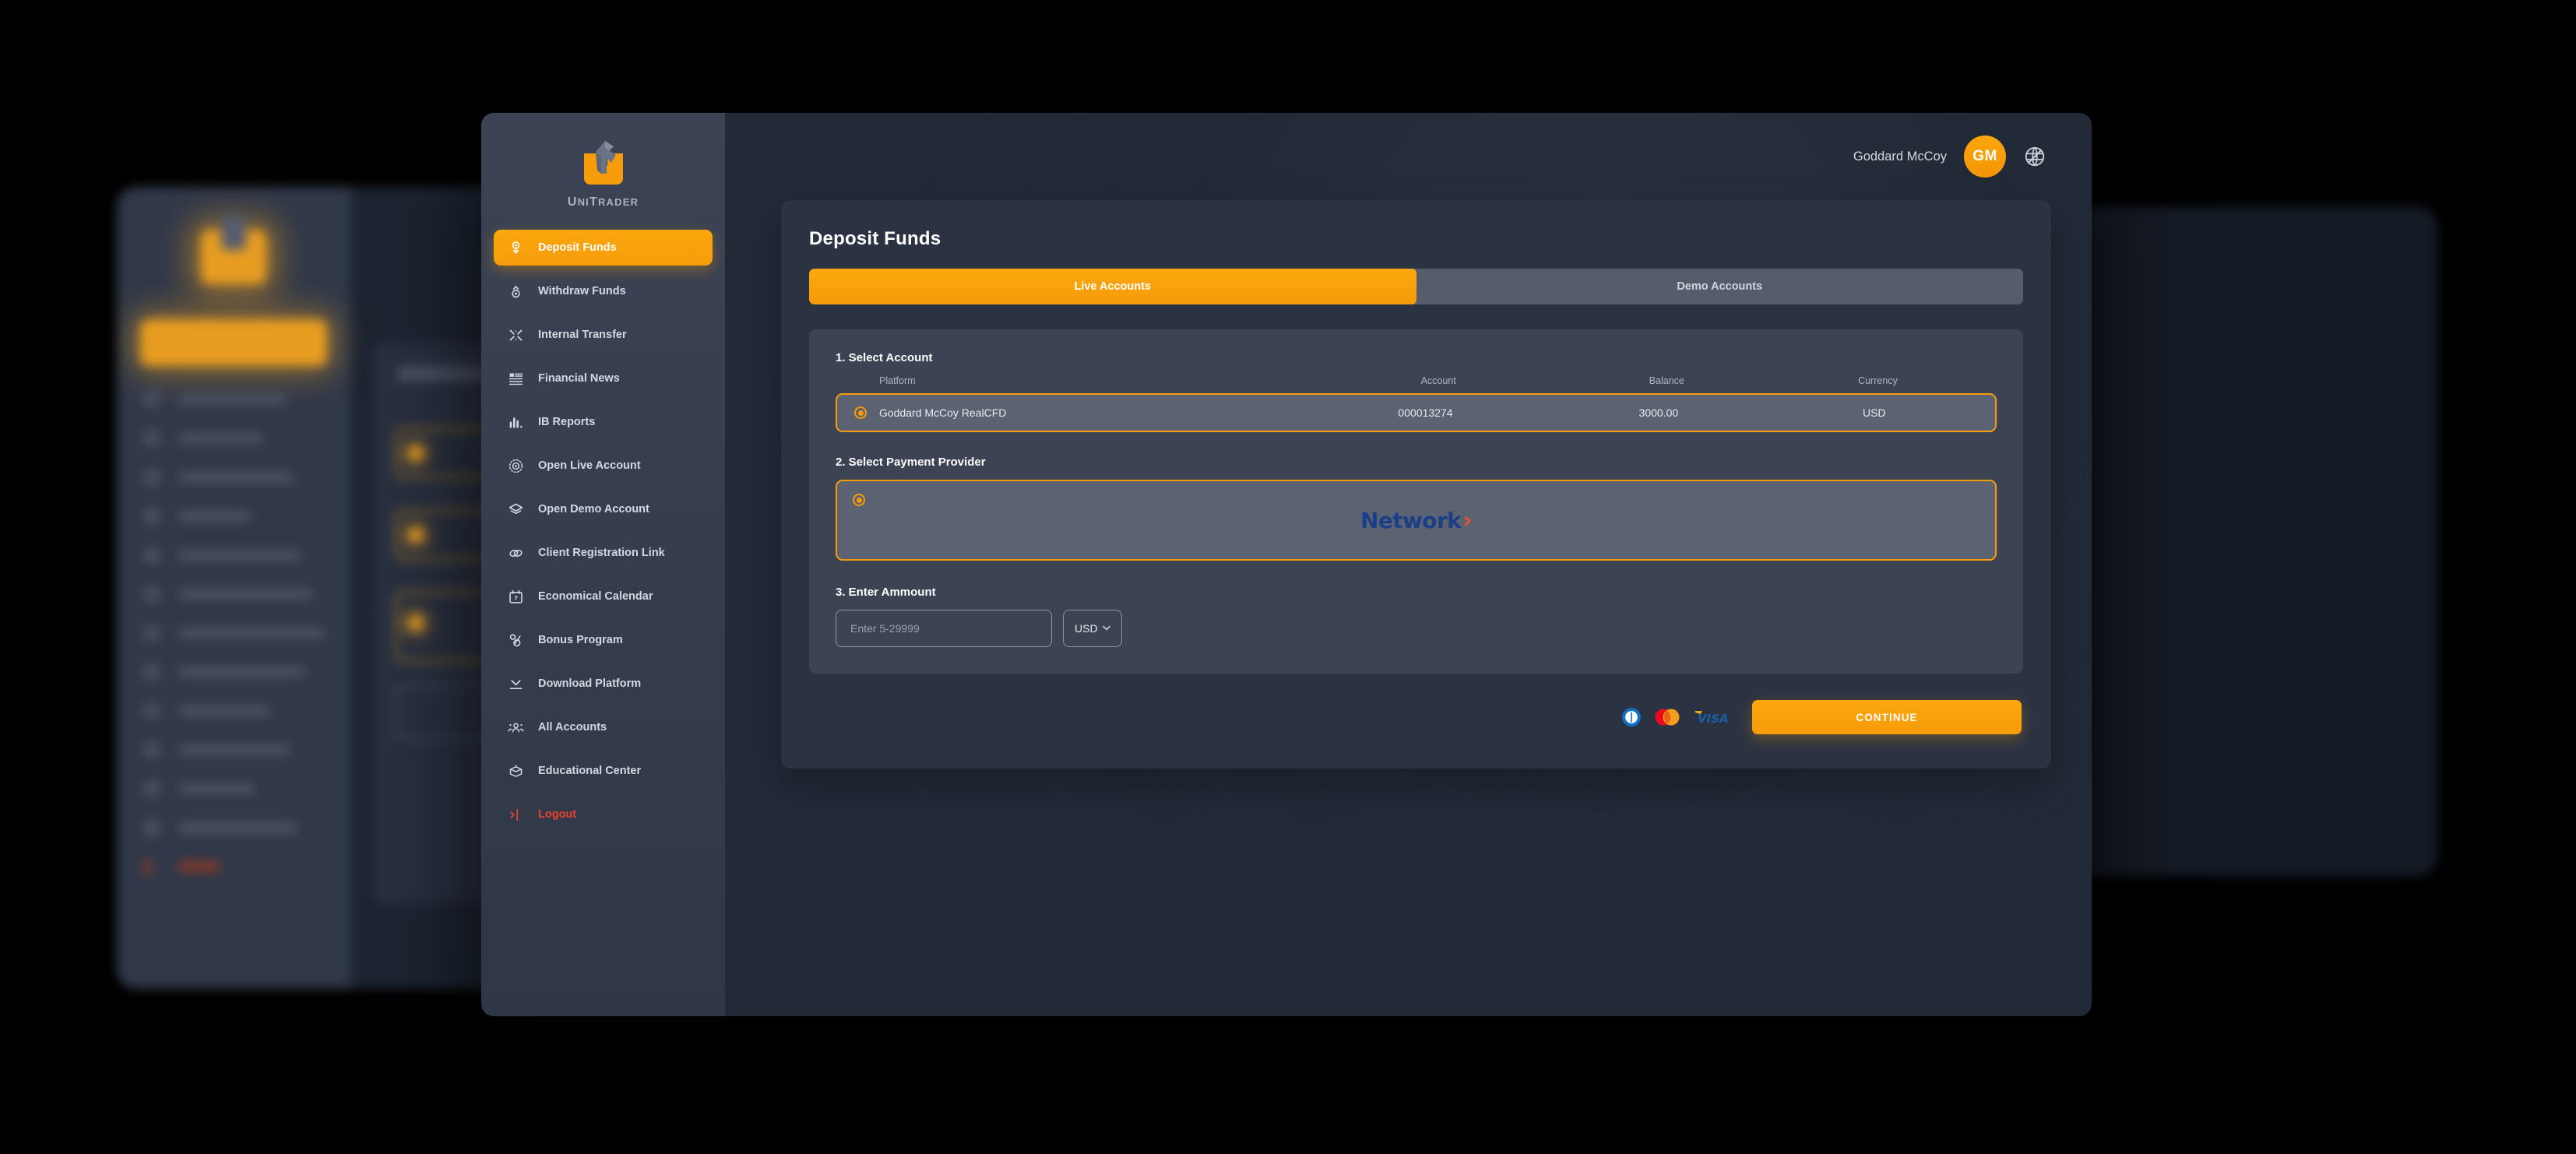 This screenshot has width=2576, height=1154. I want to click on account-number: 000013274, so click(1425, 412).